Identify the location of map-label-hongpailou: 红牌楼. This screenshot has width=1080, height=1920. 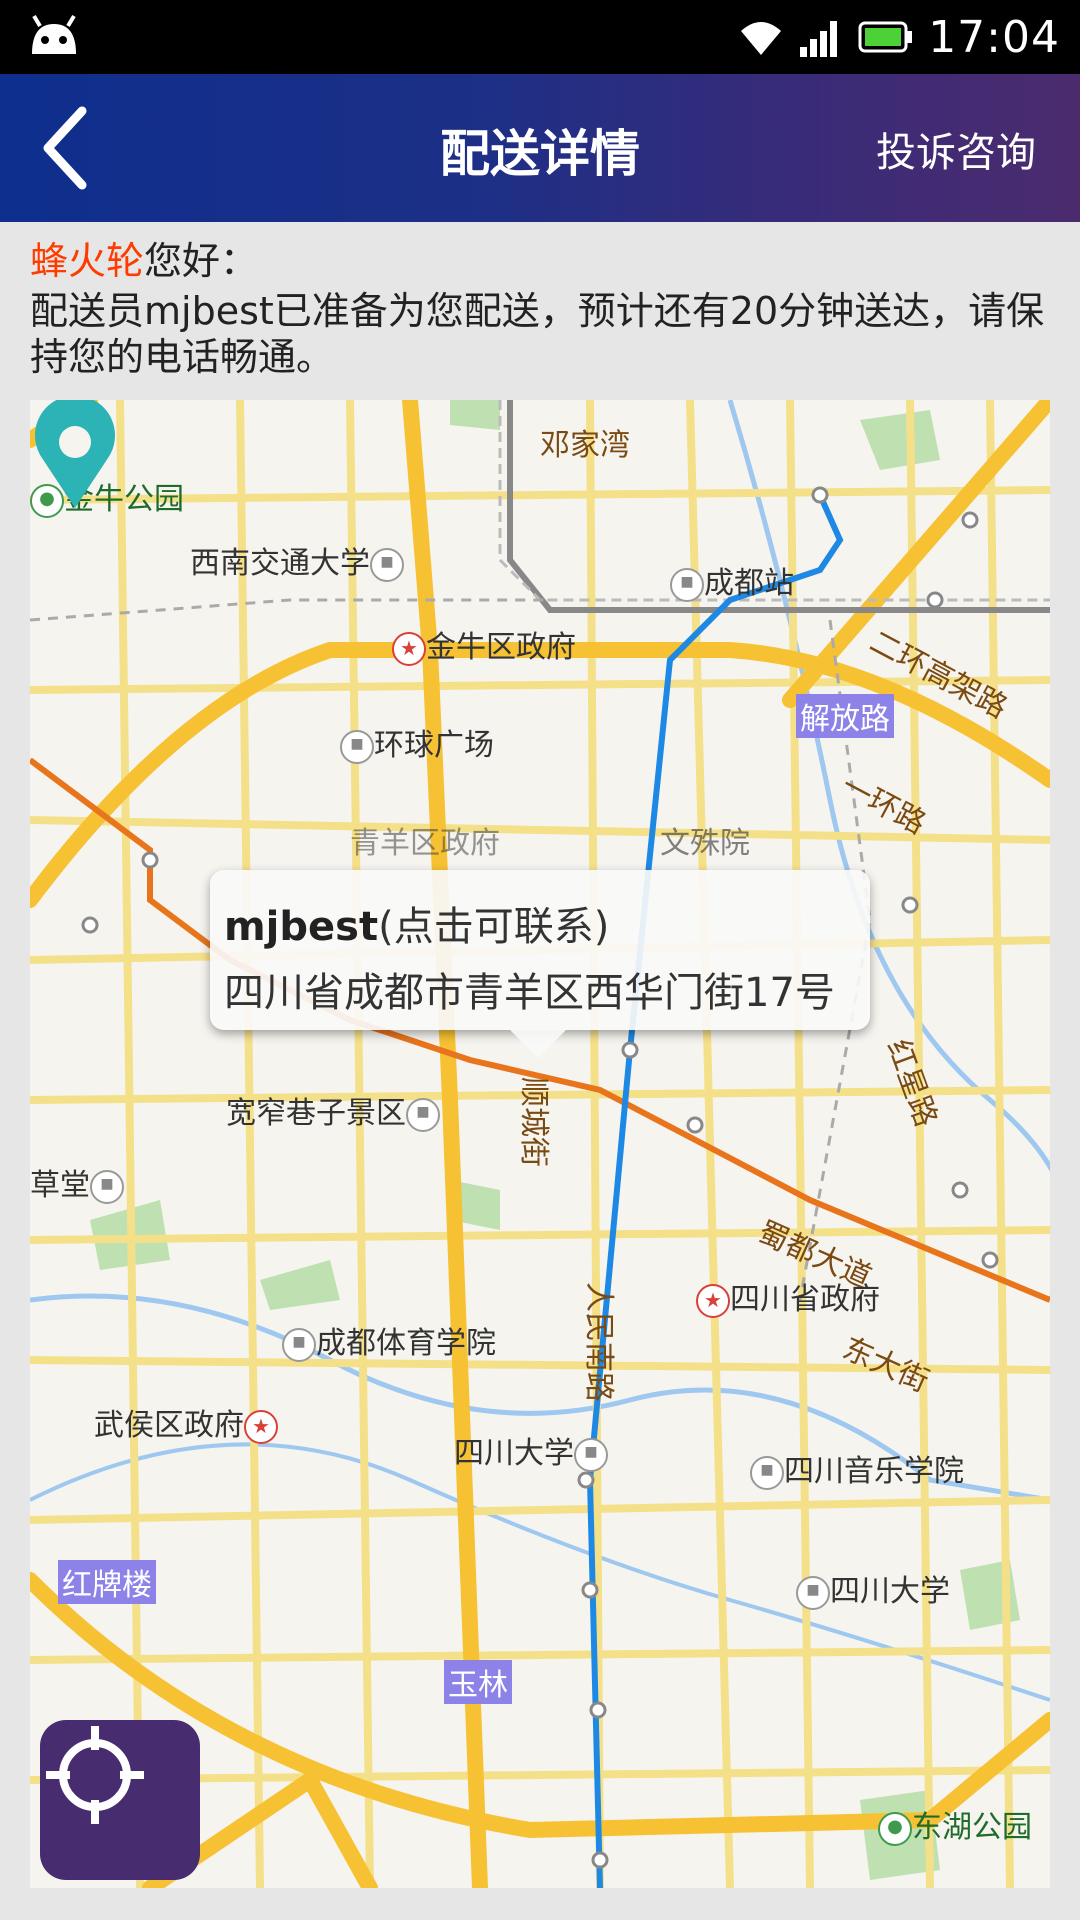
(107, 1582).